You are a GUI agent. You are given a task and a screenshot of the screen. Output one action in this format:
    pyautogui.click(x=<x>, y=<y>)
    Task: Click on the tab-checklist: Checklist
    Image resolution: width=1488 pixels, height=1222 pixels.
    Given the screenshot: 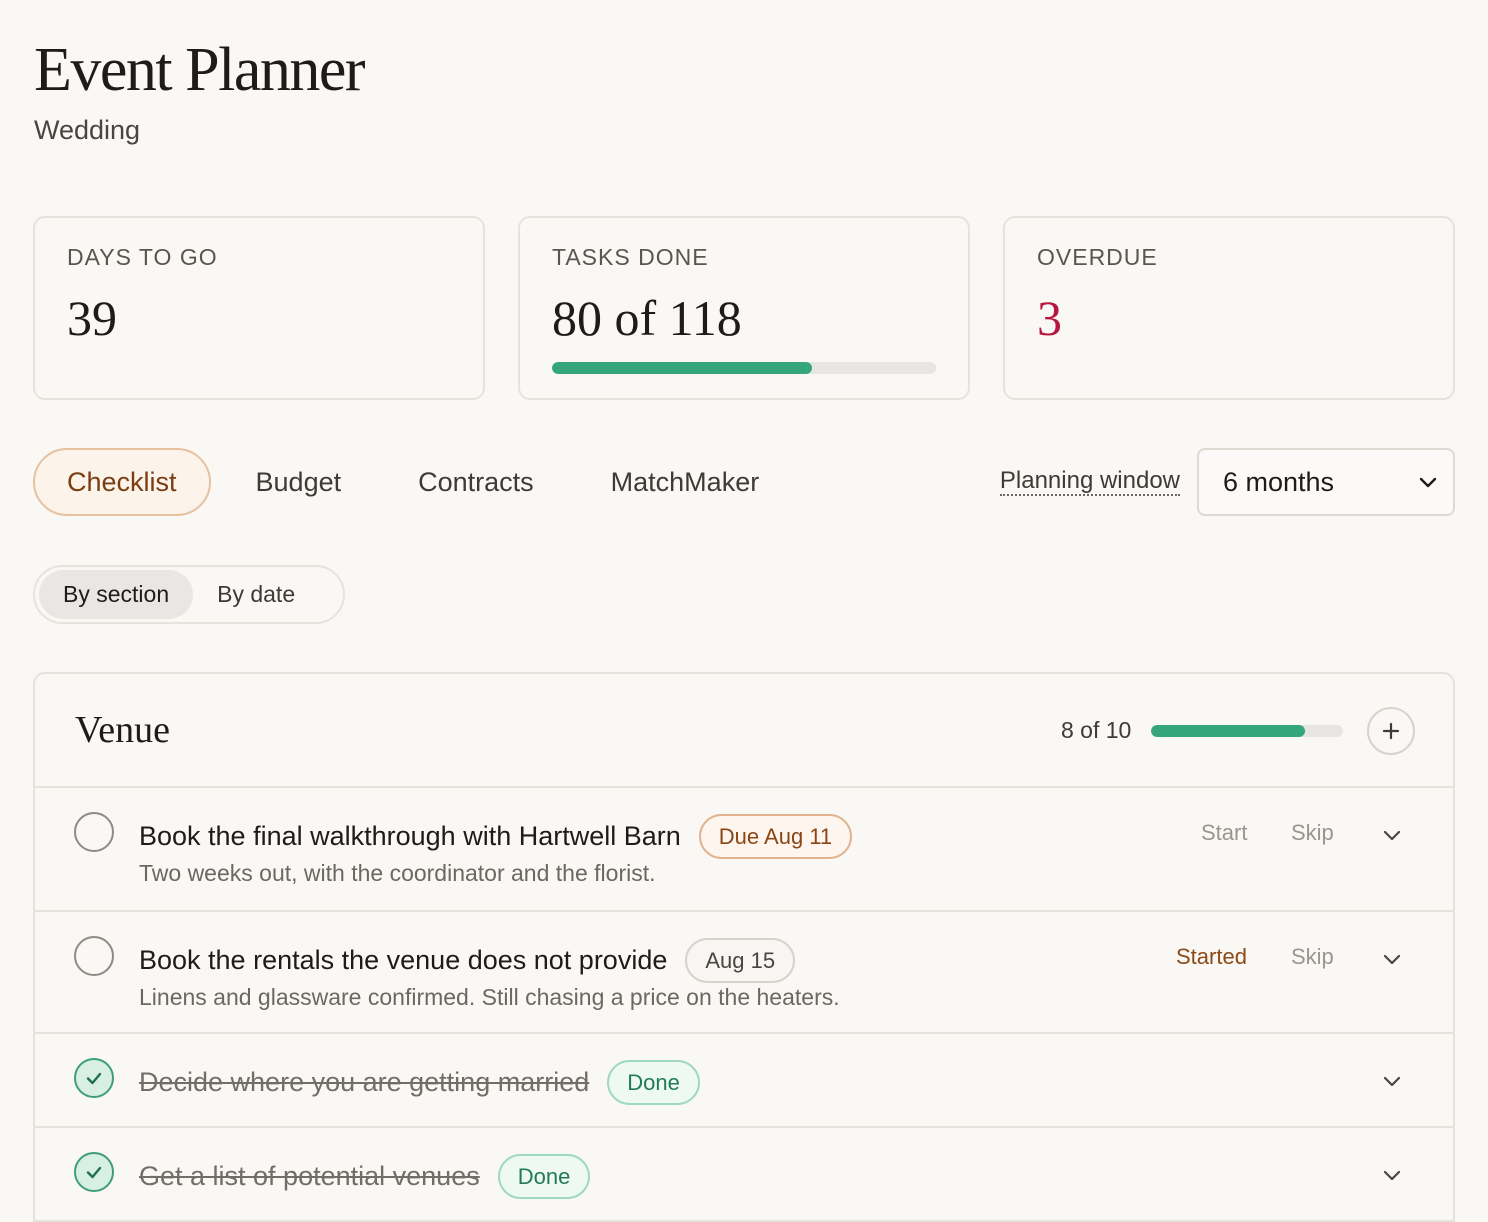 What is the action you would take?
    pyautogui.click(x=122, y=482)
    